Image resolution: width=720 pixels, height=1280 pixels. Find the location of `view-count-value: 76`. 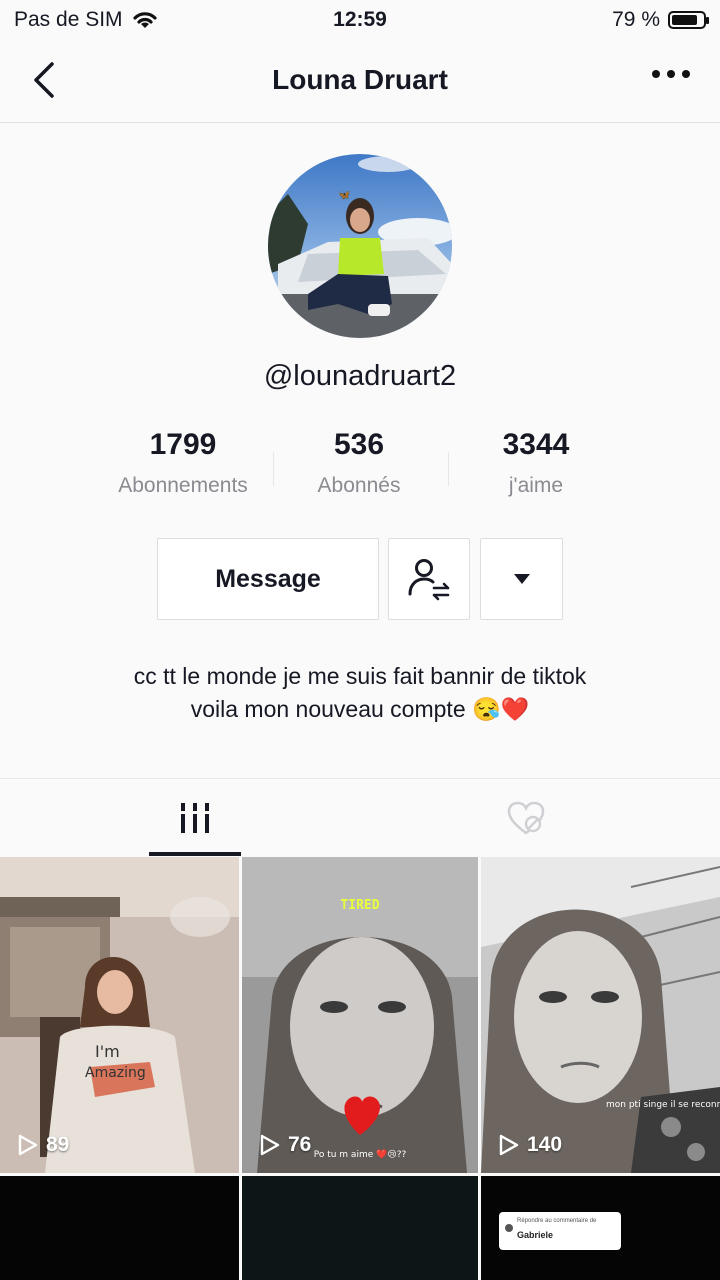

view-count-value: 76 is located at coordinates (300, 1144).